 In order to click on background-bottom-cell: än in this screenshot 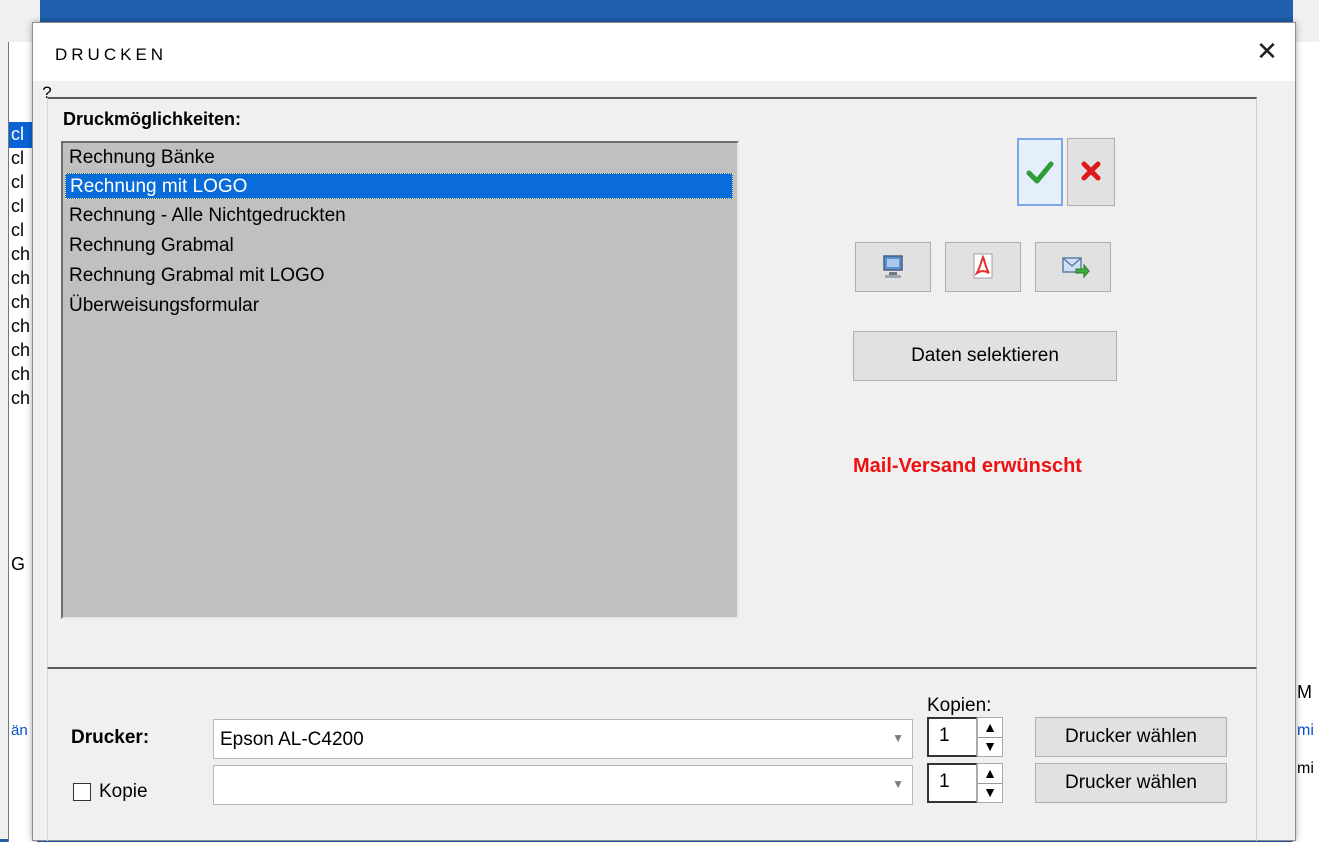, I will do `click(19, 730)`.